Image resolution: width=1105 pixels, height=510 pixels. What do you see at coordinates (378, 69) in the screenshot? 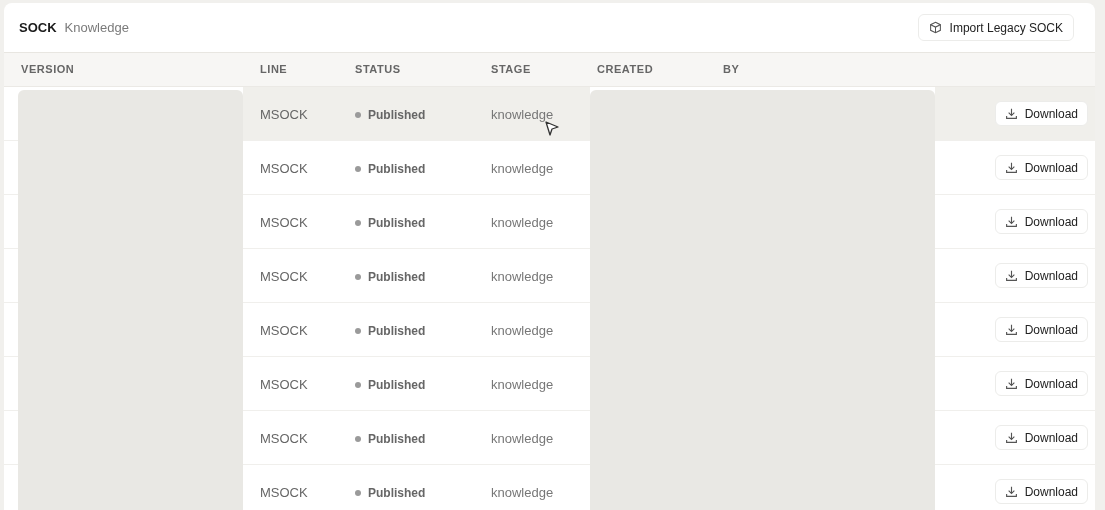
I see `column-header: STATUS` at bounding box center [378, 69].